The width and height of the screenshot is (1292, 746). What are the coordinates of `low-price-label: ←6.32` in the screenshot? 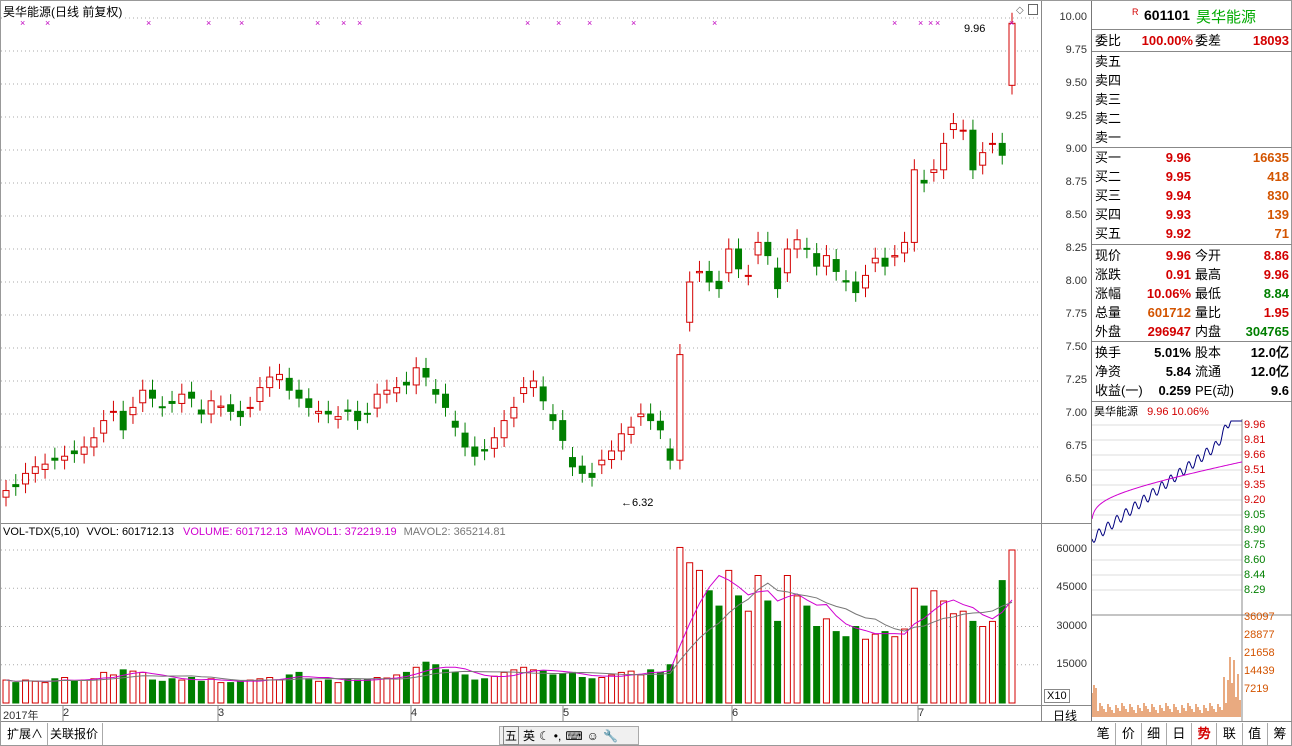 It's located at (637, 503).